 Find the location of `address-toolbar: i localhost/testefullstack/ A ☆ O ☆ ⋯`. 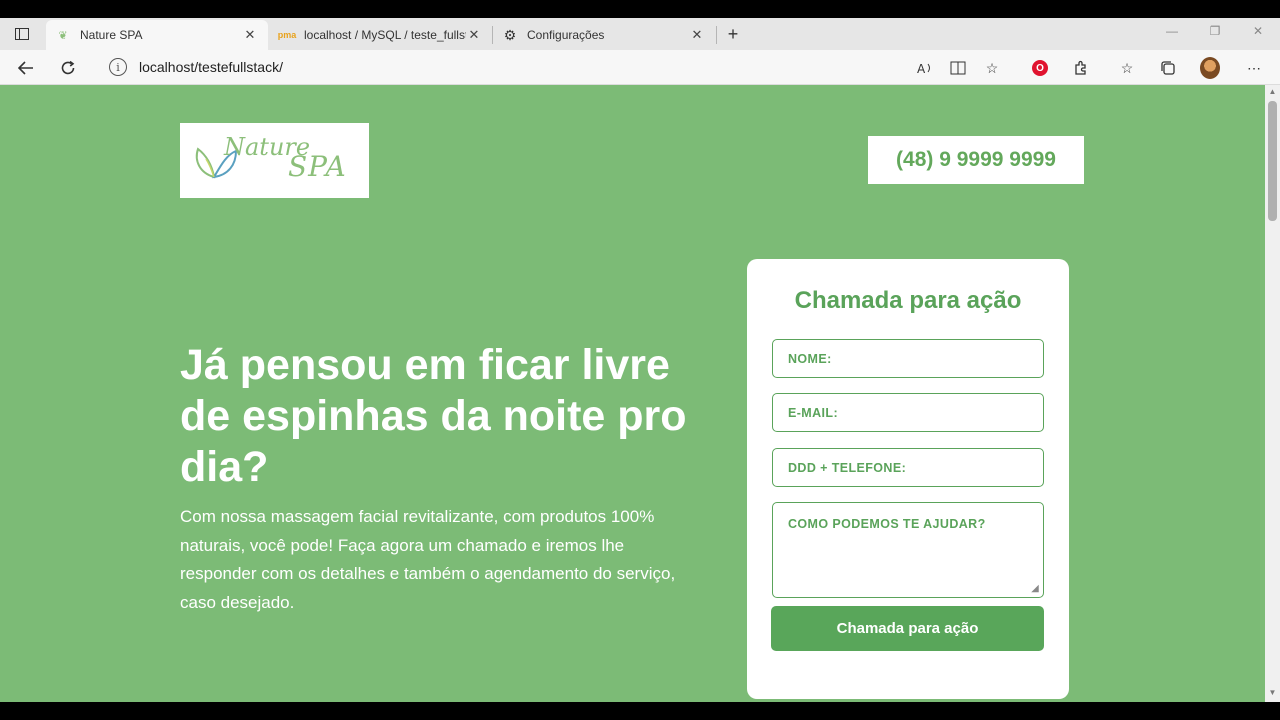

address-toolbar: i localhost/testefullstack/ A ☆ O ☆ ⋯ is located at coordinates (640, 67).